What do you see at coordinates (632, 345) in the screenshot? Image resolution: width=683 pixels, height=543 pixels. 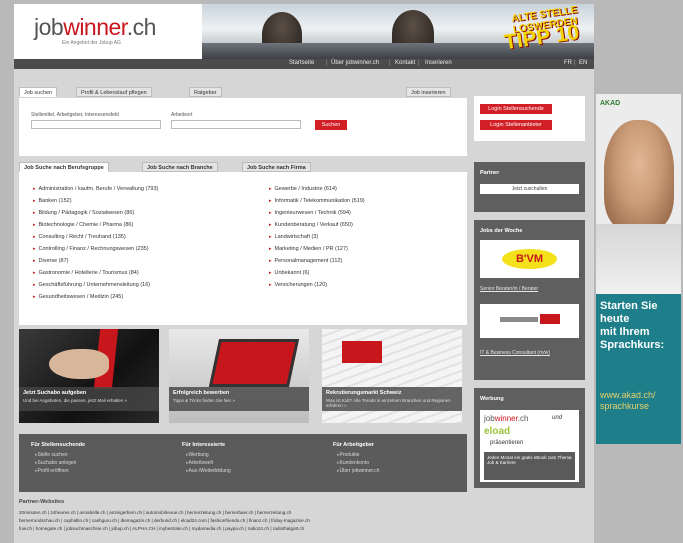 I see `ad-headline-line: Sprachkurs:` at bounding box center [632, 345].